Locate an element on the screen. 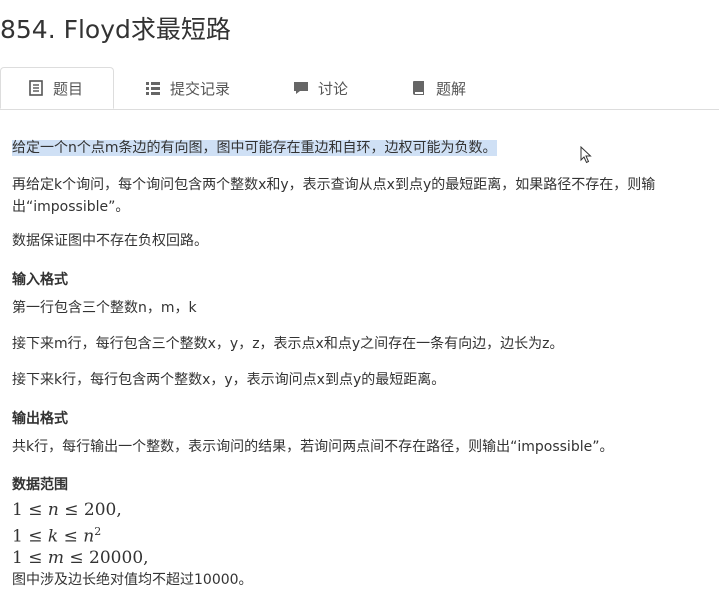 The image size is (719, 591). mouse-cursor-icon is located at coordinates (586, 156).